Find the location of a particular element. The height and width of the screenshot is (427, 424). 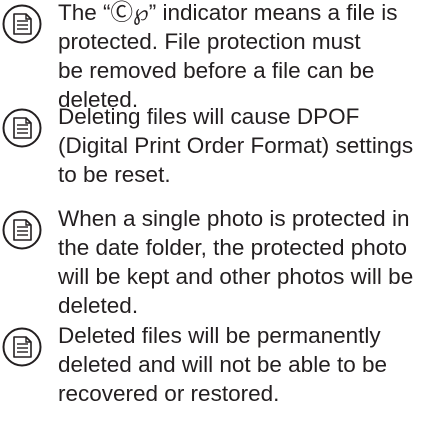

note-line: deleted and will not be able to be is located at coordinates (222, 364).